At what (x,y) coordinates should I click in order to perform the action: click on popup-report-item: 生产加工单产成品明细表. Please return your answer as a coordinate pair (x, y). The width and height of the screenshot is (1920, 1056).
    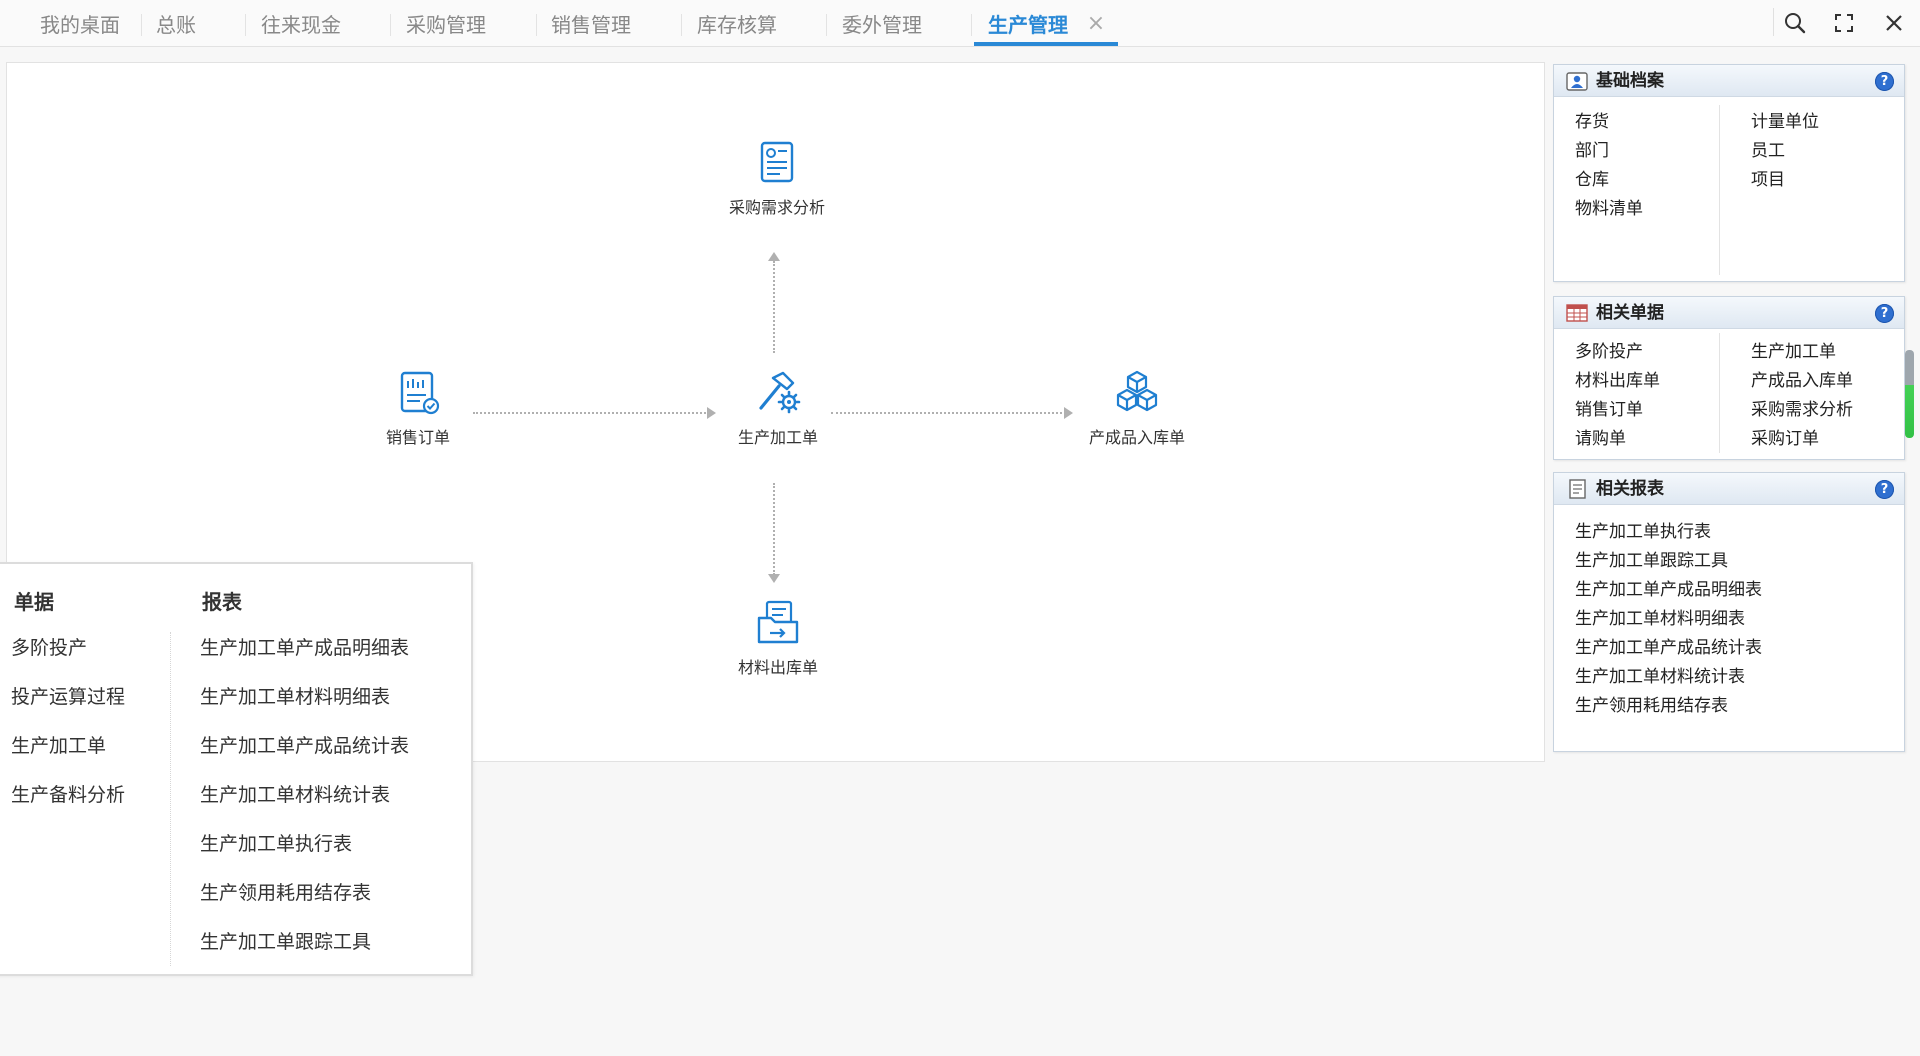
    Looking at the image, I should click on (304, 646).